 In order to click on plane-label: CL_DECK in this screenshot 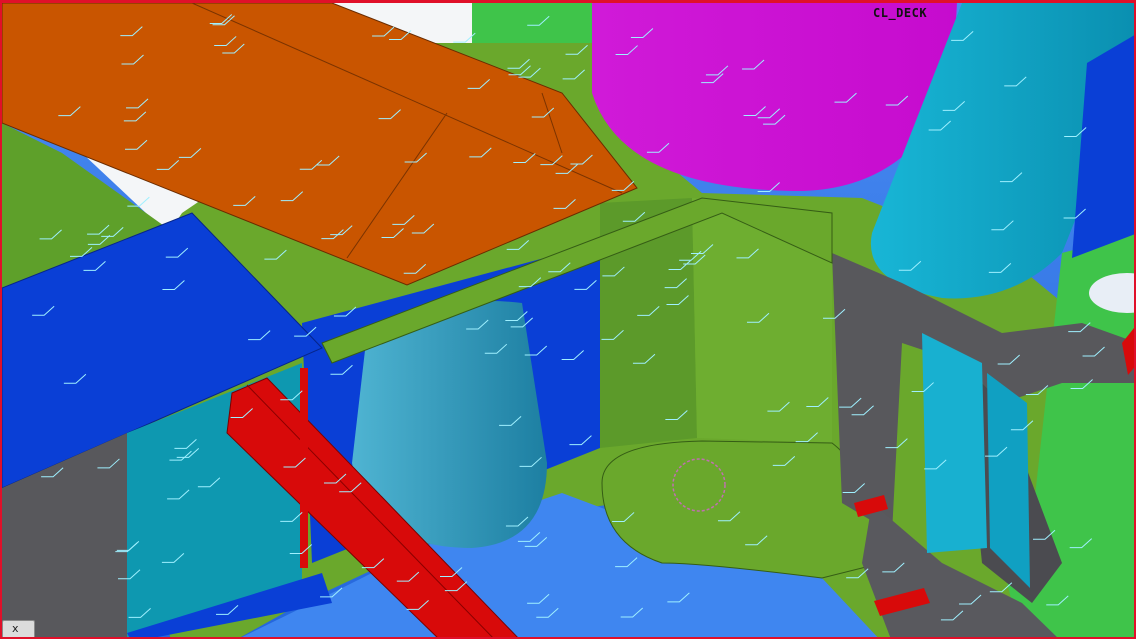, I will do `click(900, 13)`.